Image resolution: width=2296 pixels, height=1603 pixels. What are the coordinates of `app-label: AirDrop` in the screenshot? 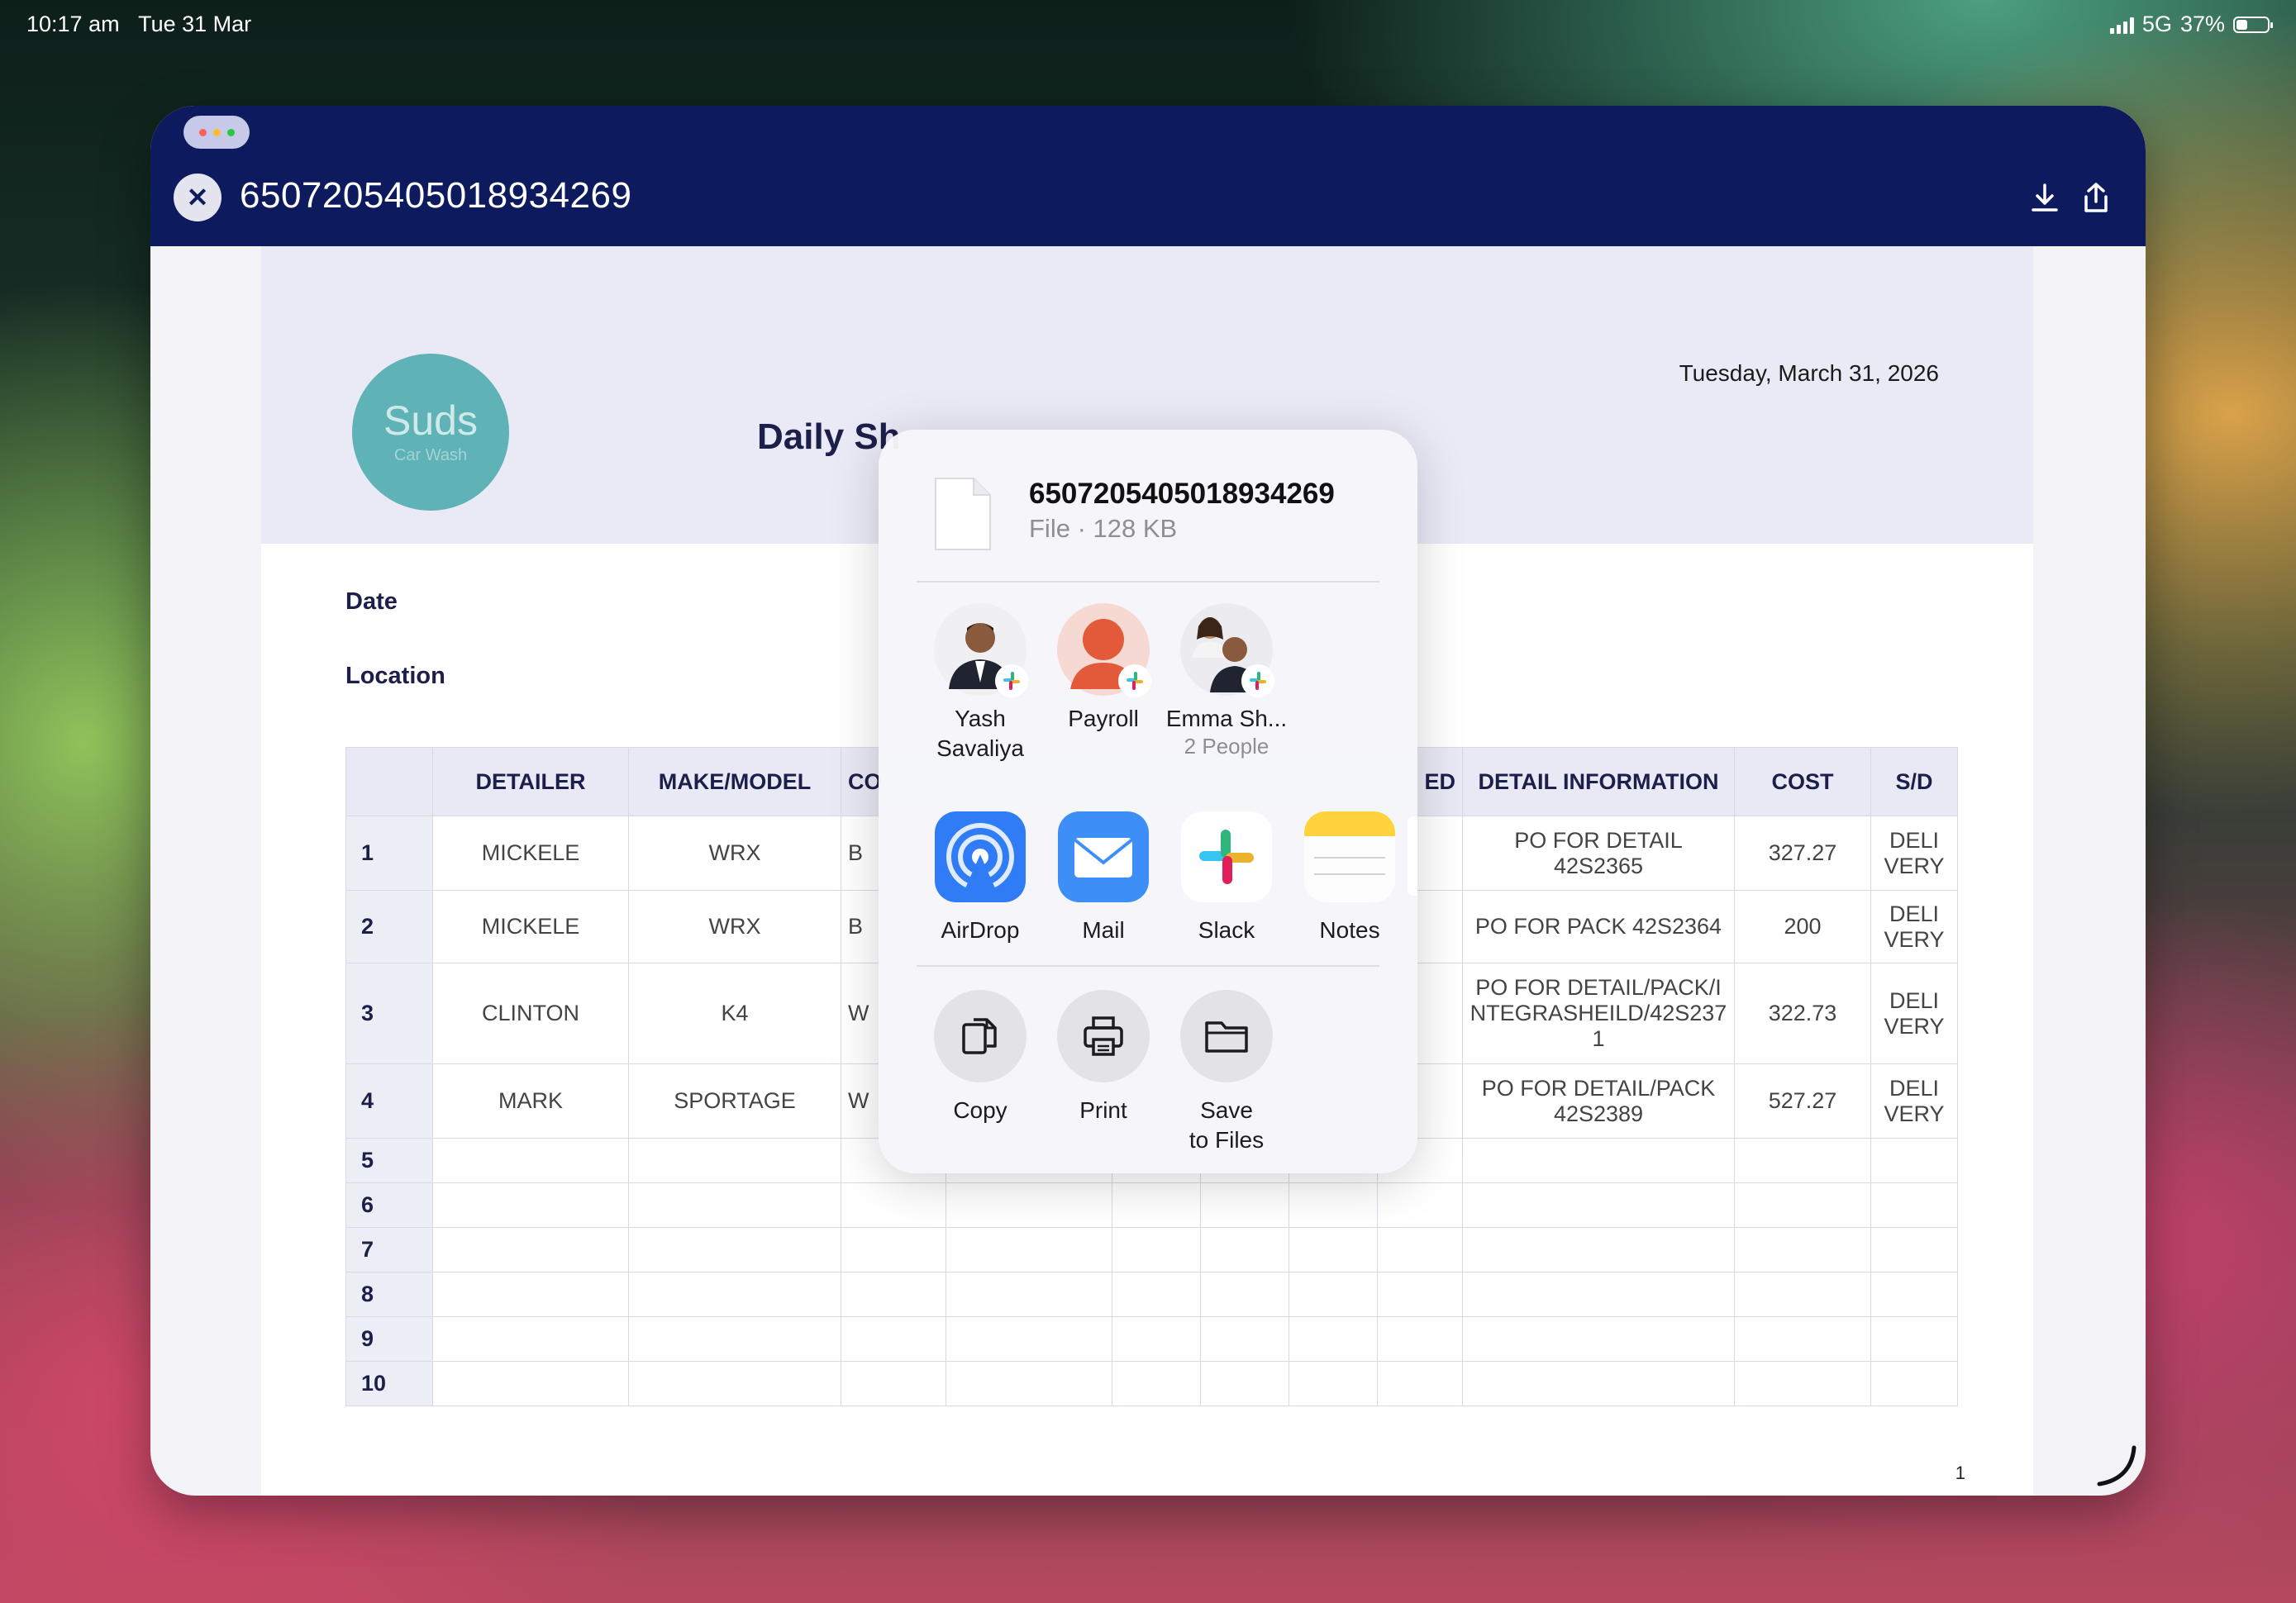 It's located at (980, 930).